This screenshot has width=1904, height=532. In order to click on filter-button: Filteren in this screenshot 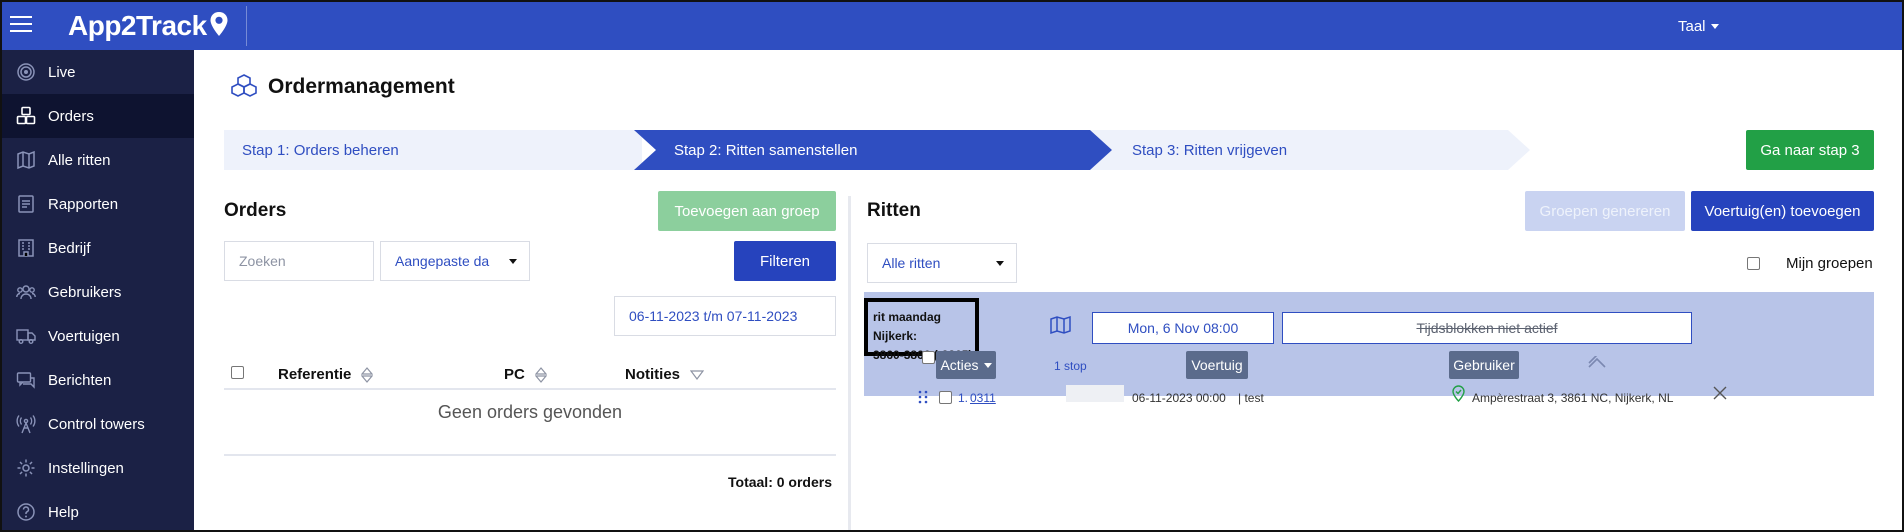, I will do `click(785, 261)`.